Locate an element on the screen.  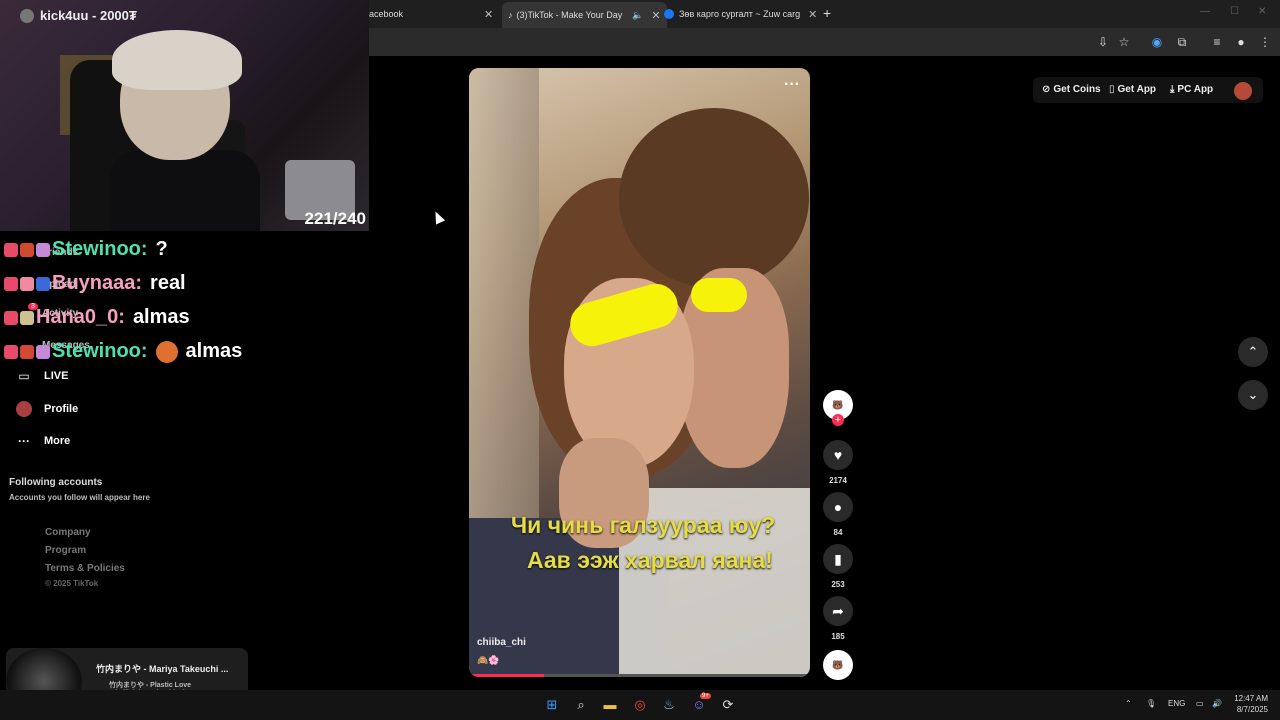
heart-badge-icon is located at coordinates (27, 283).